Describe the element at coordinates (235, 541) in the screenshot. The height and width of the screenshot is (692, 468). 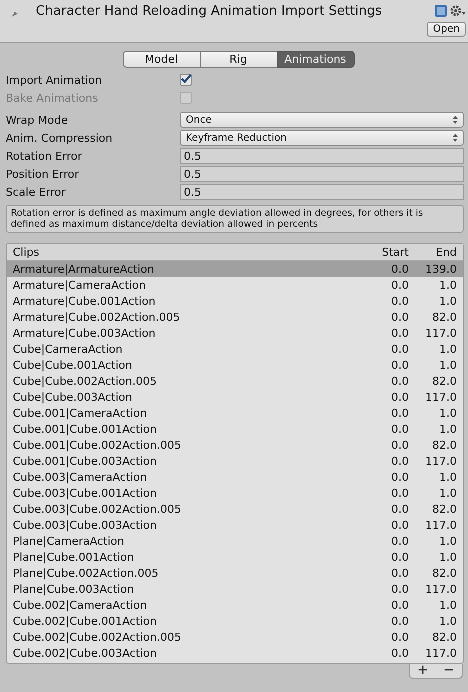
I see `clip-row: Plane|CameraAction 0.0 1.0` at that location.